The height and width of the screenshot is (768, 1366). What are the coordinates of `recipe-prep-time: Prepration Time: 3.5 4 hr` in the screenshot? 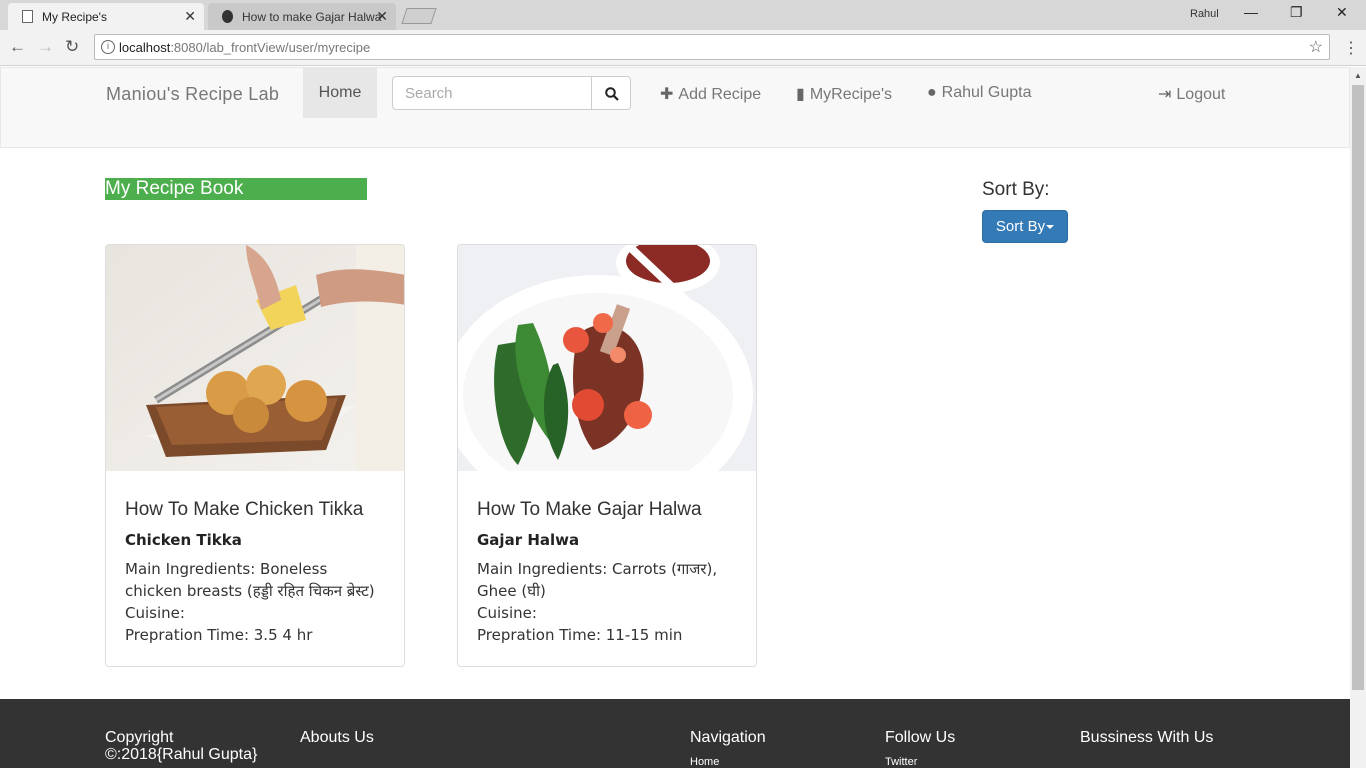 It's located at (219, 635).